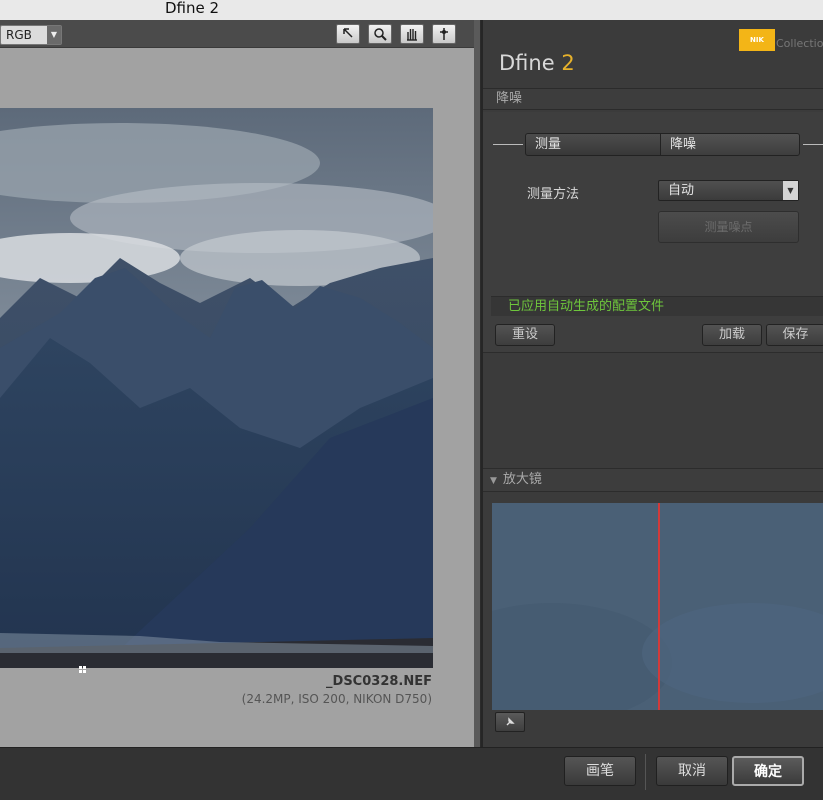  Describe the element at coordinates (568, 63) in the screenshot. I see `app-version: 2` at that location.